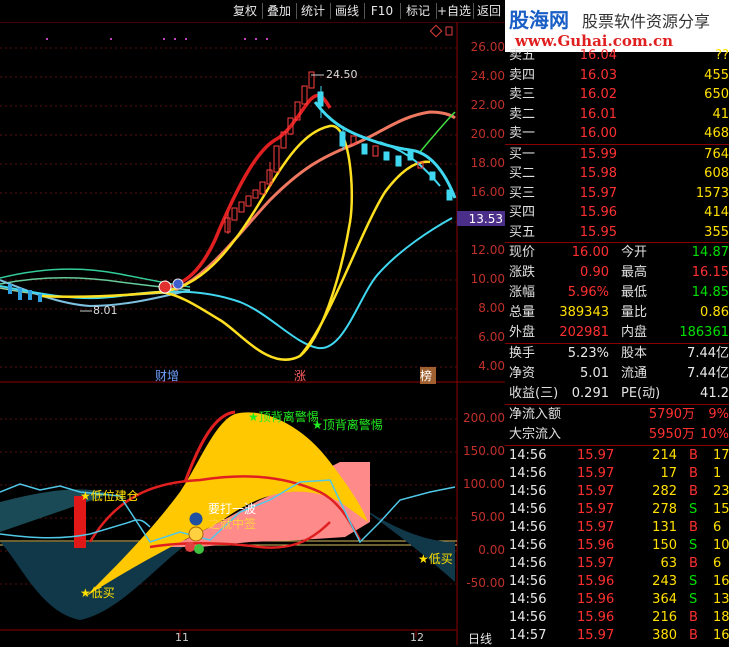 The image size is (729, 647). I want to click on tick-count: 16, so click(721, 635).